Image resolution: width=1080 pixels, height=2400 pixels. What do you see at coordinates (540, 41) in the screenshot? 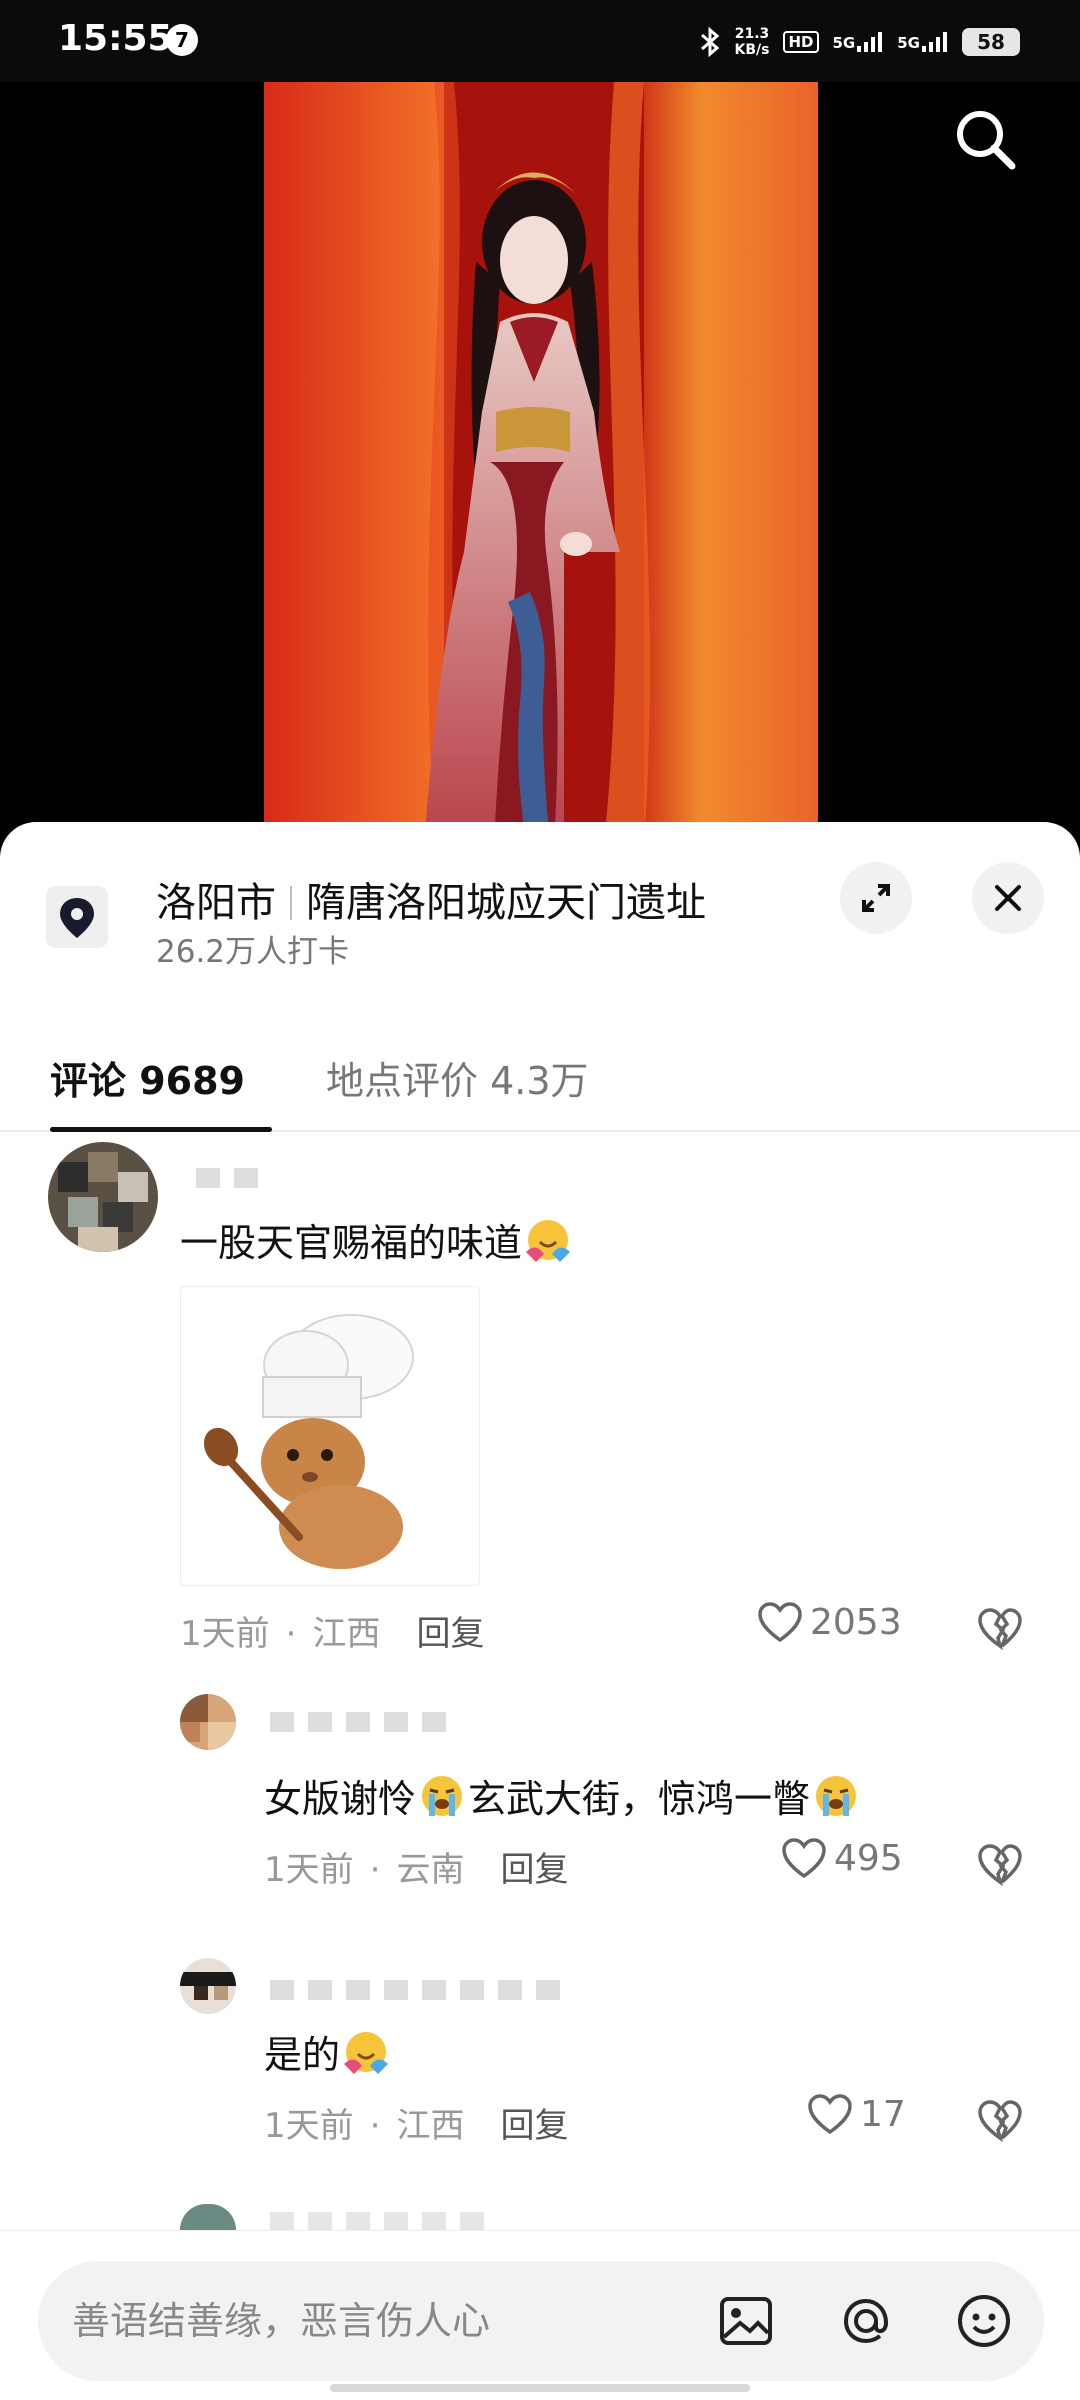
I see `status-bar: 15:55 7 21.3 KB/s HD 5G 5G 58` at bounding box center [540, 41].